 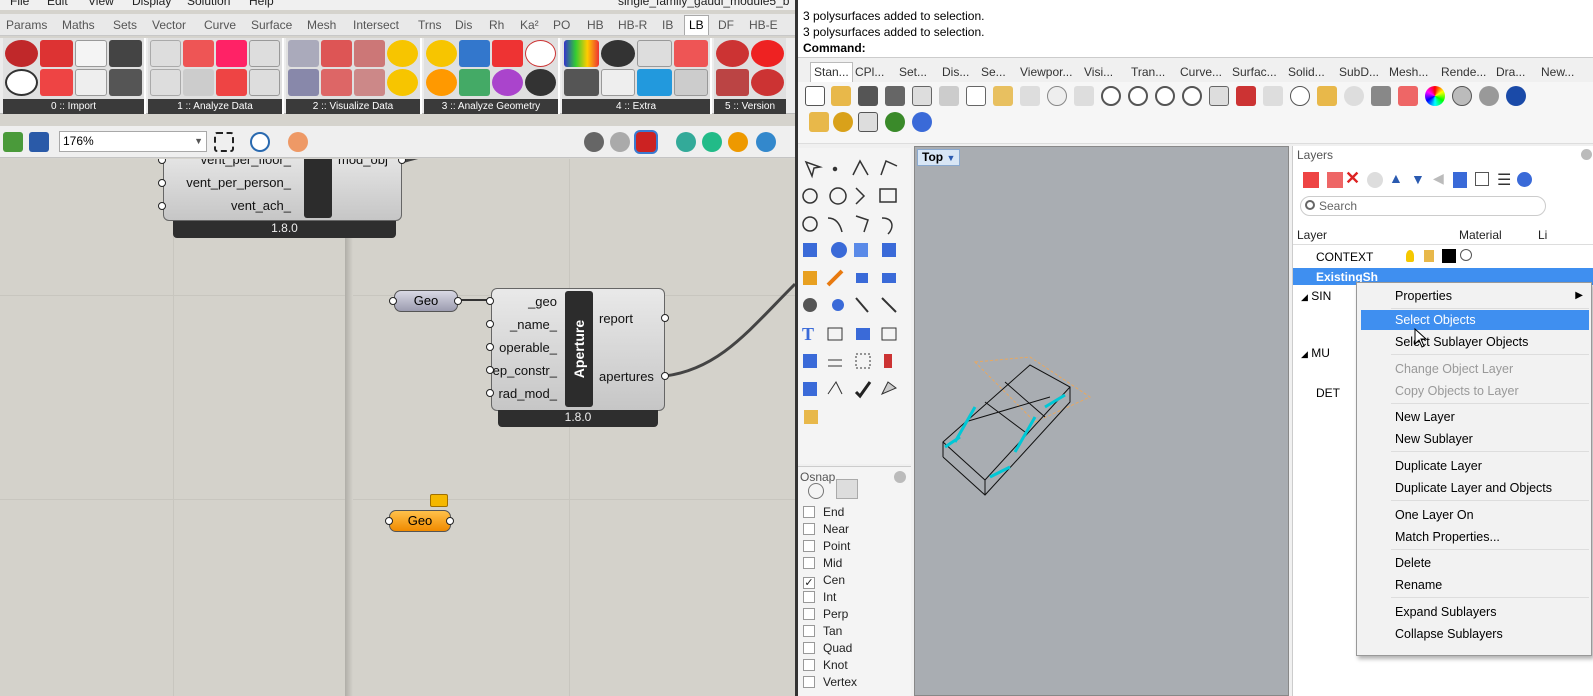 What do you see at coordinates (303, 53) in the screenshot?
I see `chart-icon` at bounding box center [303, 53].